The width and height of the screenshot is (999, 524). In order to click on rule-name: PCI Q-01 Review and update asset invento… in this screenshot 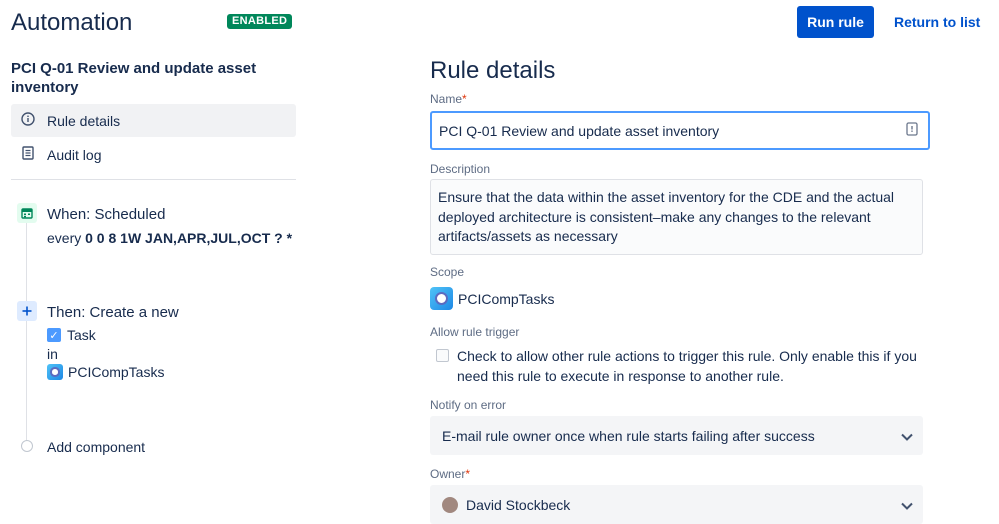, I will do `click(134, 78)`.